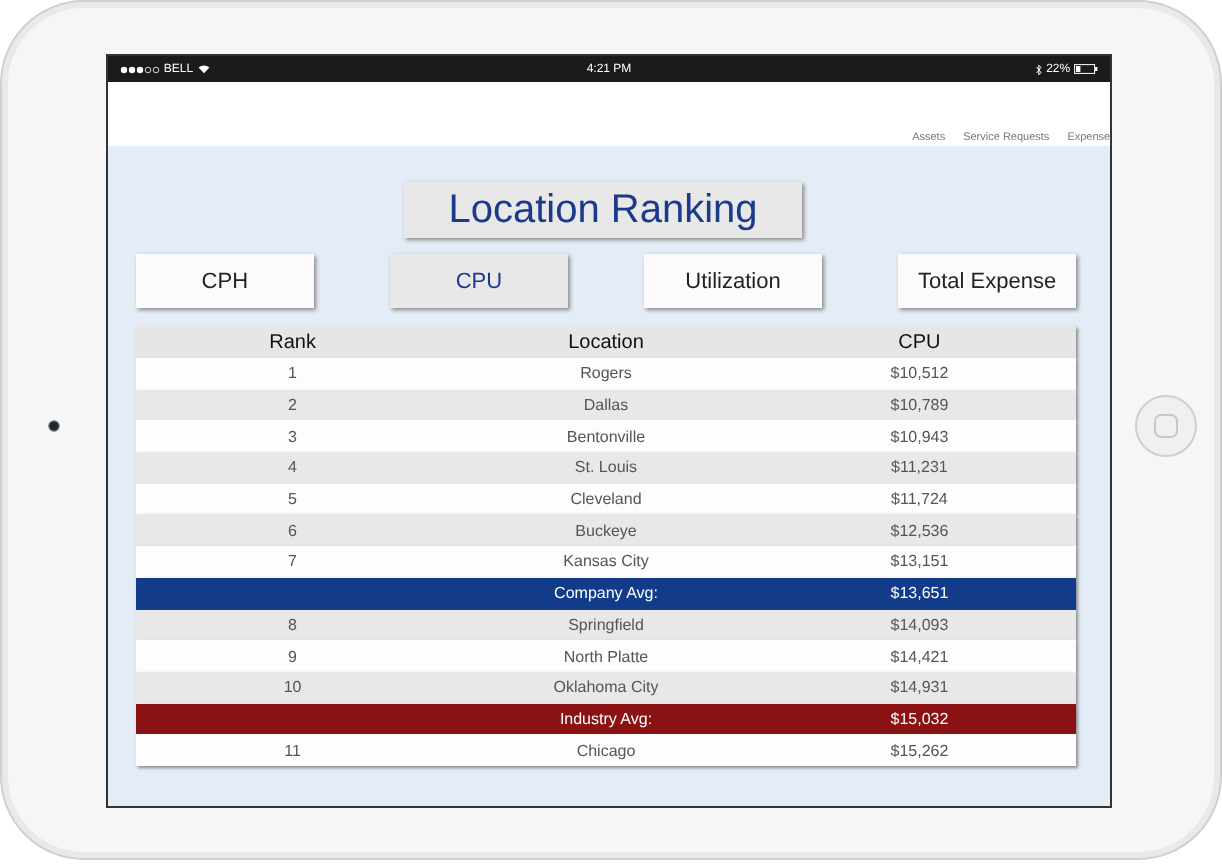 The width and height of the screenshot is (1222, 868). I want to click on table-cell-text: $14,421, so click(919, 656).